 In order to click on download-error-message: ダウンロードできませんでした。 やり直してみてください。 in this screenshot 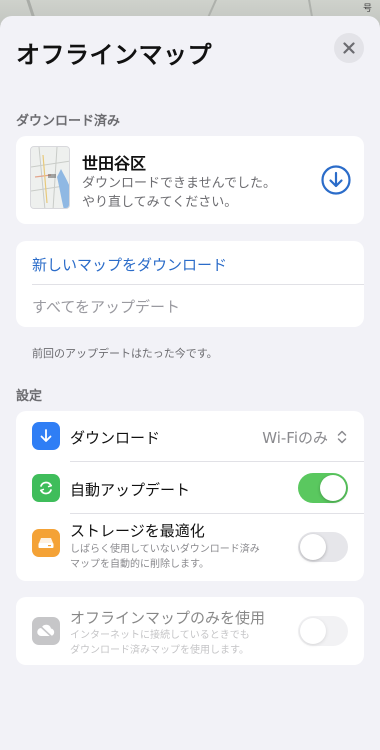, I will do `click(182, 193)`.